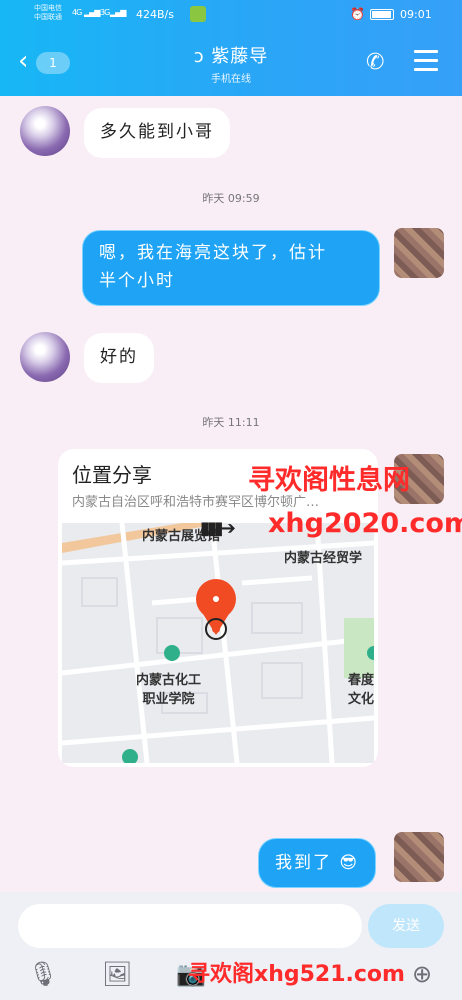  What do you see at coordinates (231, 15) in the screenshot?
I see `status-bar: 中国电信 中国联通 4G ▂▄▆ 3G ▂▄▆ 424B/s ⏰ 09:01` at bounding box center [231, 15].